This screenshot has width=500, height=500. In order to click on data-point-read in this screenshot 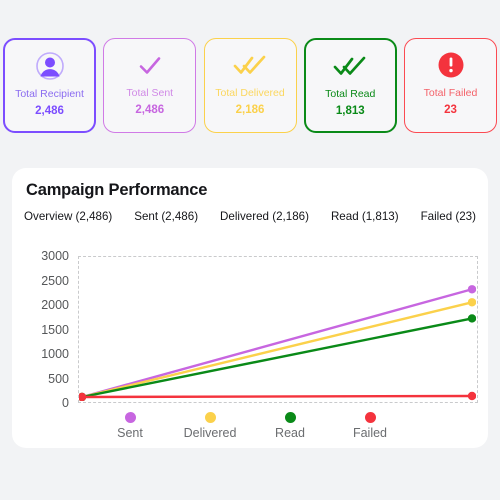, I will do `click(471, 318)`.